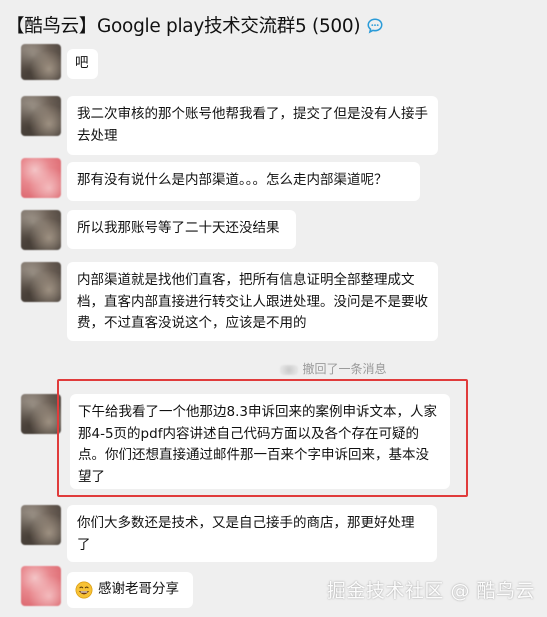  What do you see at coordinates (84, 590) in the screenshot?
I see `grinning-face-emoji-icon` at bounding box center [84, 590].